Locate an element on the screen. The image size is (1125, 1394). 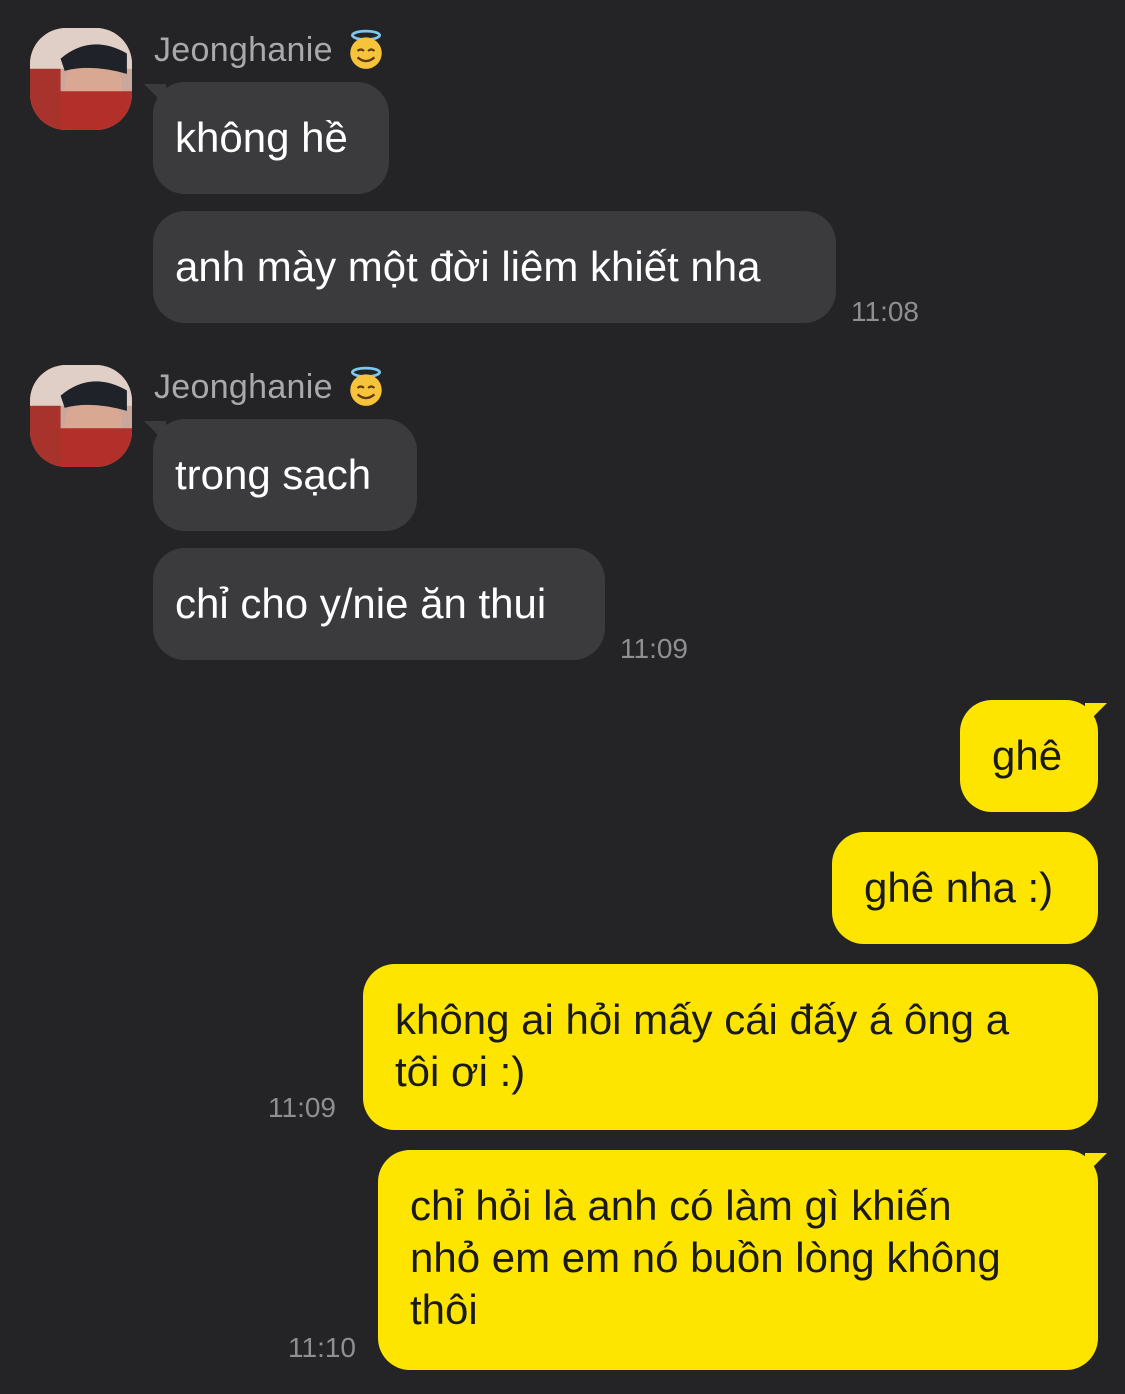
message-bubble-incoming: anh mày một đời liêm khiết nha is located at coordinates (494, 267).